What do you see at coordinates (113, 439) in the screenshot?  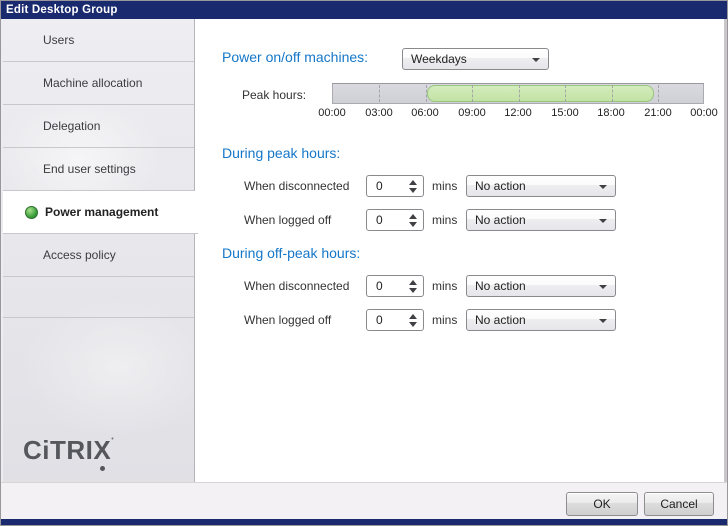 I see `registered-mark-icon: •` at bounding box center [113, 439].